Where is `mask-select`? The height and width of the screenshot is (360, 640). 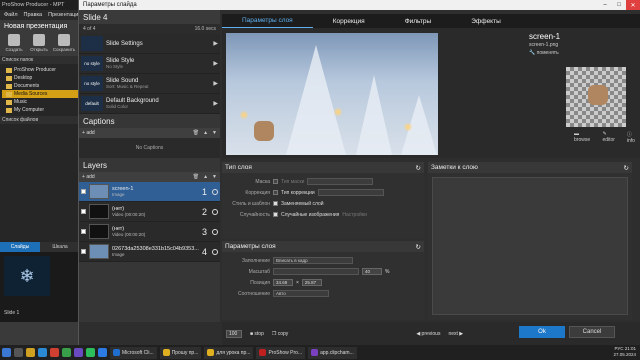 mask-select is located at coordinates (340, 181).